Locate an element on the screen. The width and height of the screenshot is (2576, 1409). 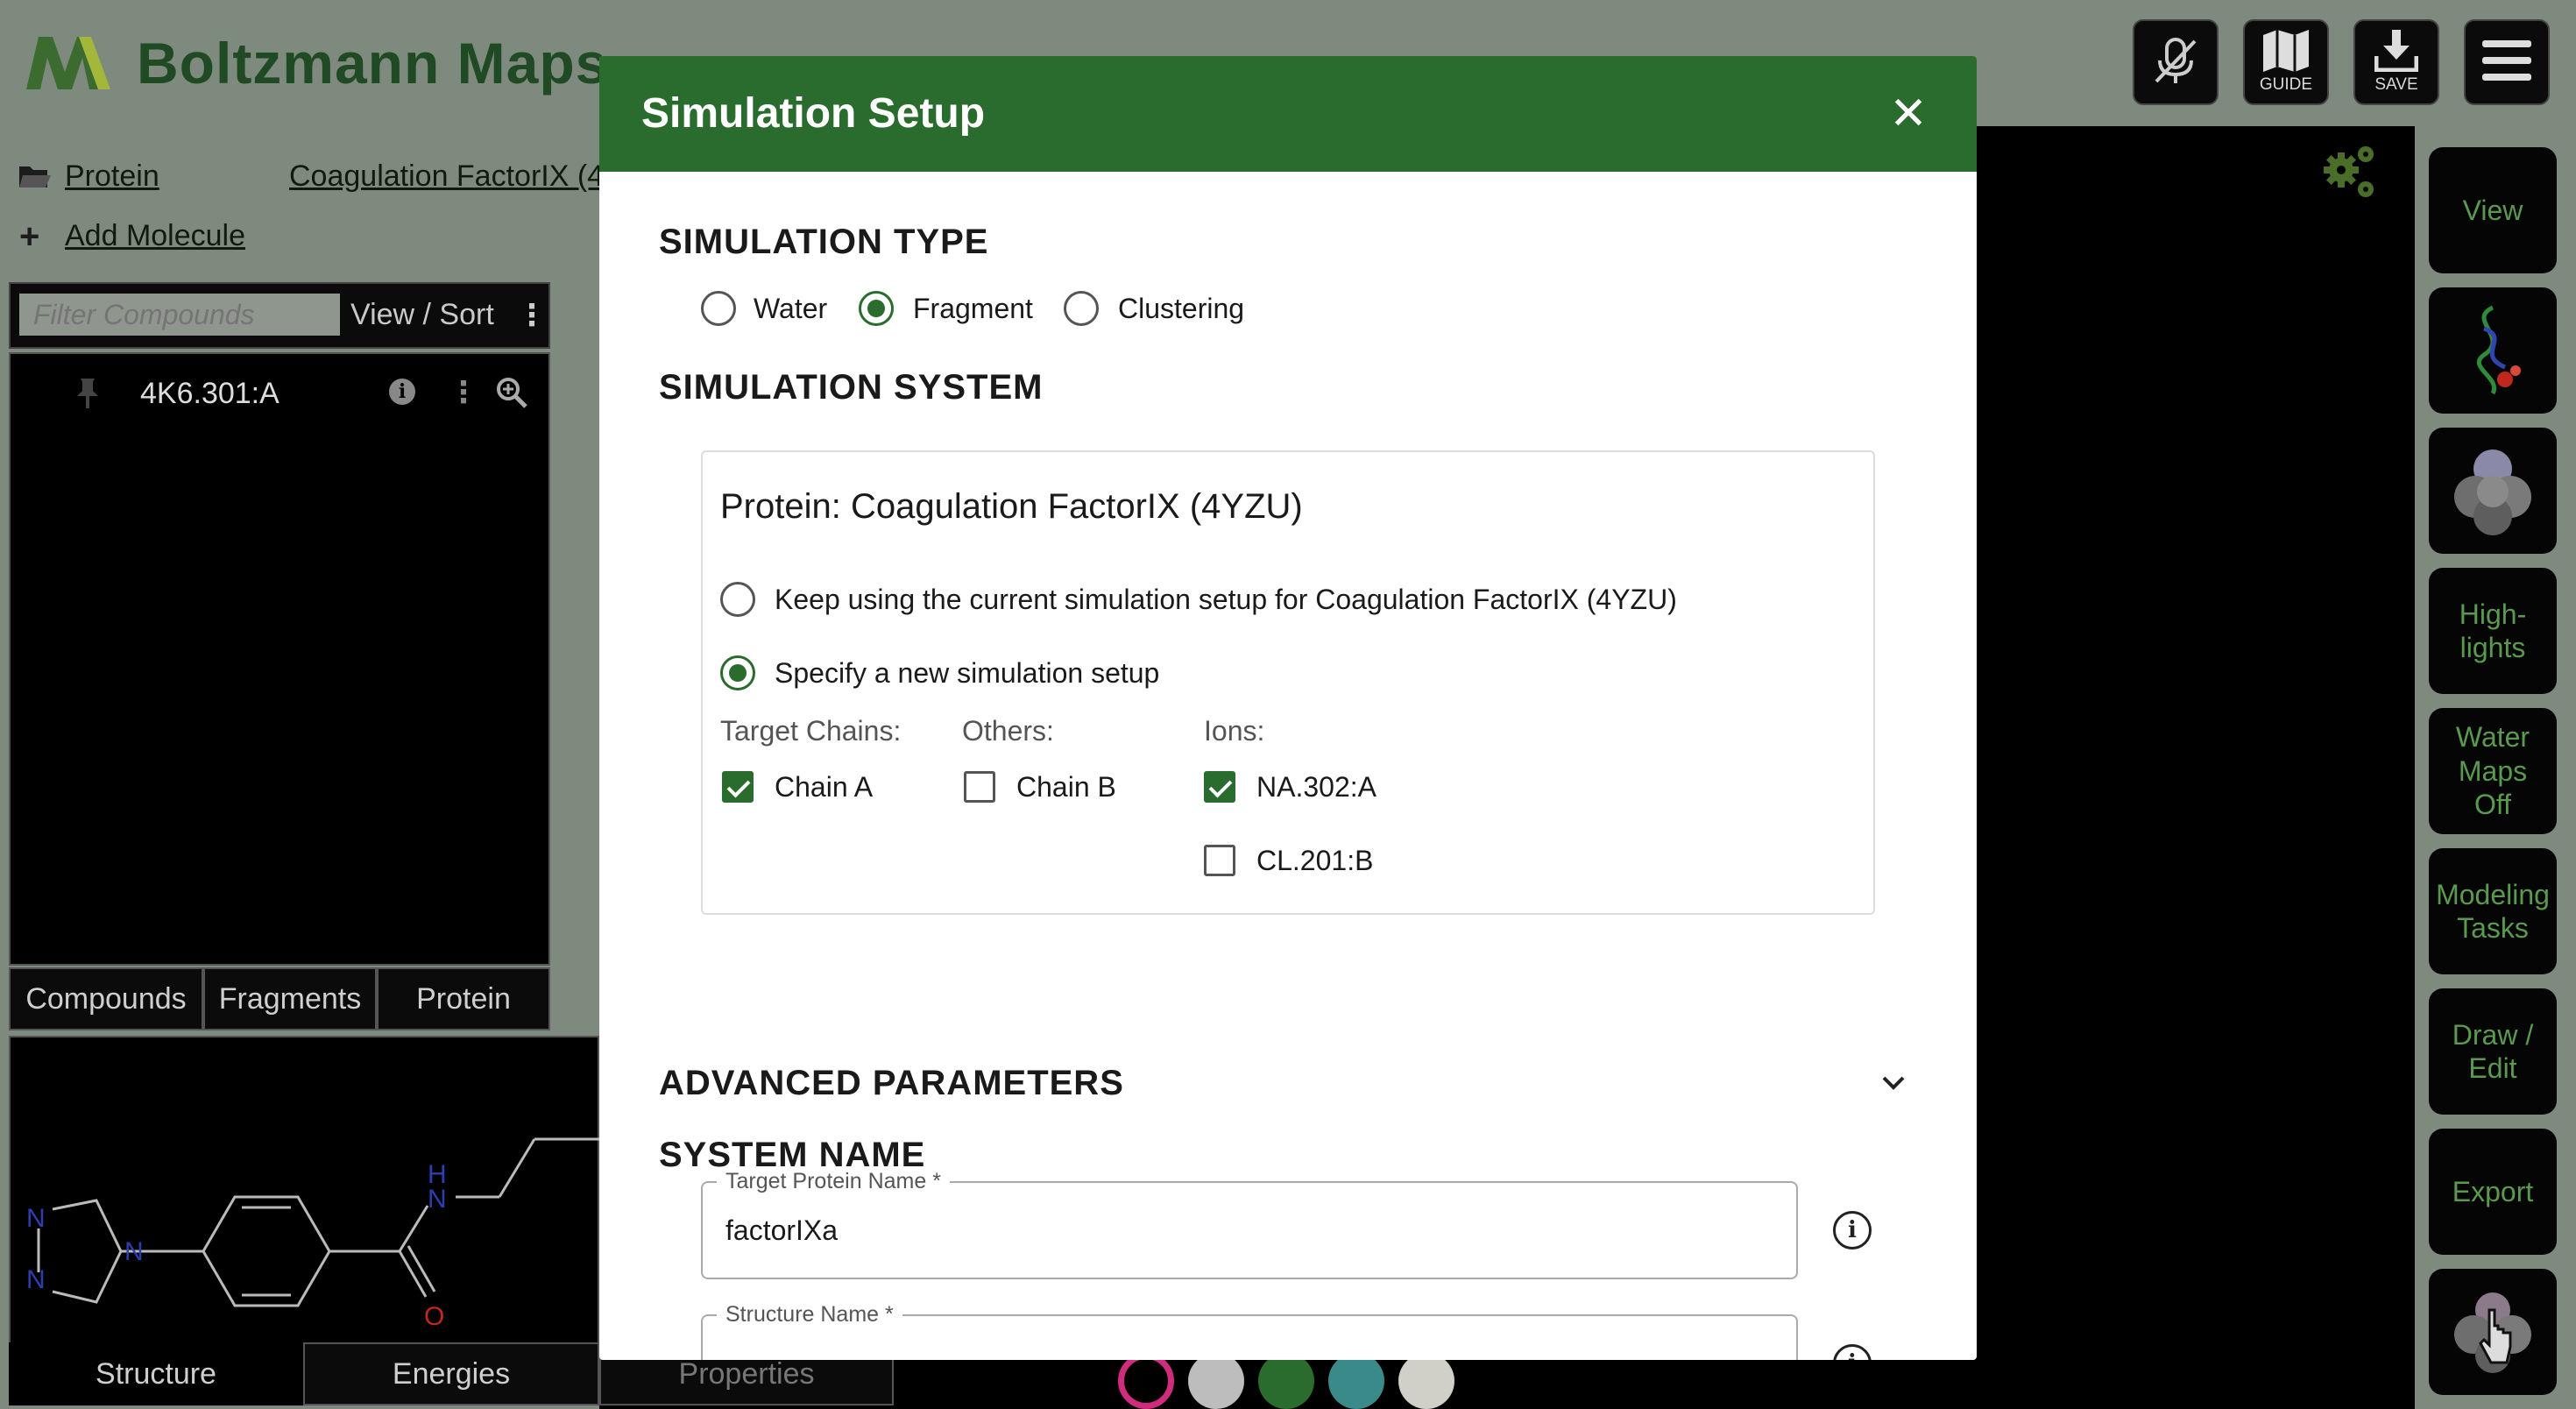
modeling-tasks-label: Modeling Tasks is located at coordinates (2493, 911).